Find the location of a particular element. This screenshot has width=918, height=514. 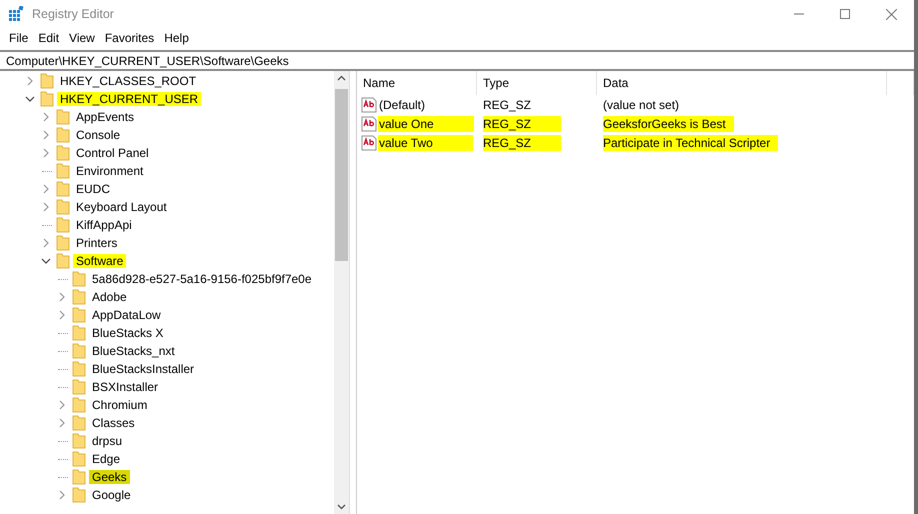

tree-item: BlueStacksInstaller is located at coordinates (143, 369).